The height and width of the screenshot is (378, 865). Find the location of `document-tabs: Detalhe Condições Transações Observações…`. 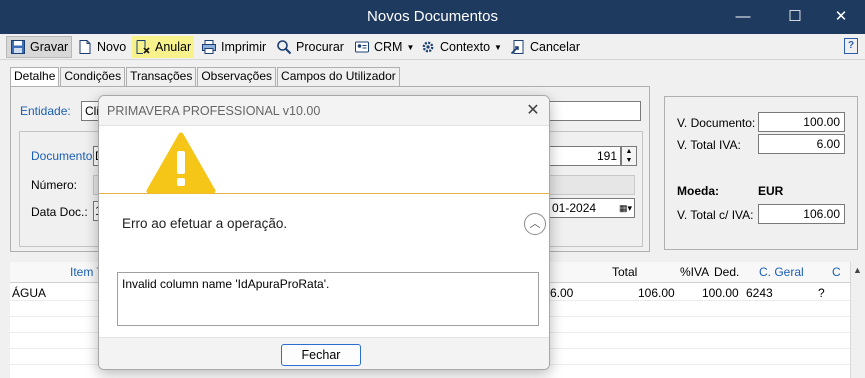

document-tabs: Detalhe Condições Transações Observações… is located at coordinates (205, 77).